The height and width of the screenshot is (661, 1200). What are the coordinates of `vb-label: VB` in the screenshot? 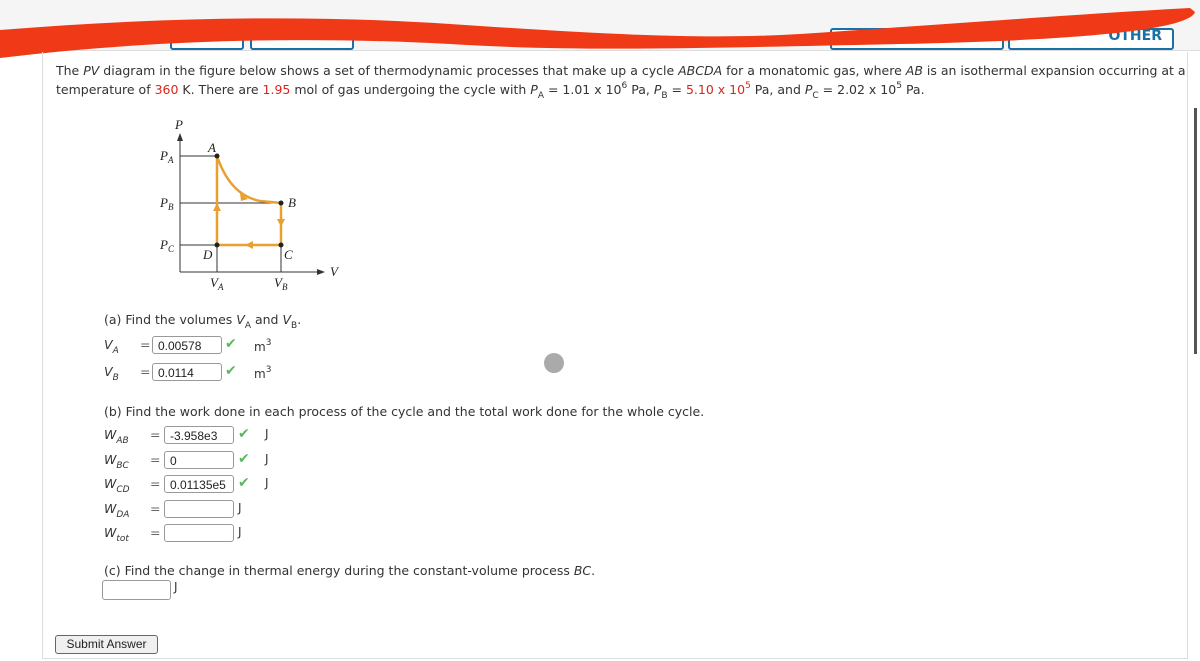 It's located at (111, 373).